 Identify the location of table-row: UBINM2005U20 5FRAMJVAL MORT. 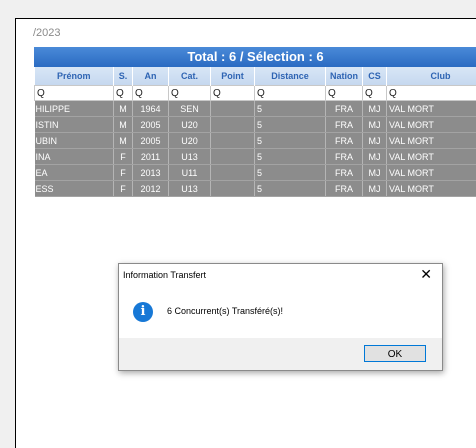
(255, 141).